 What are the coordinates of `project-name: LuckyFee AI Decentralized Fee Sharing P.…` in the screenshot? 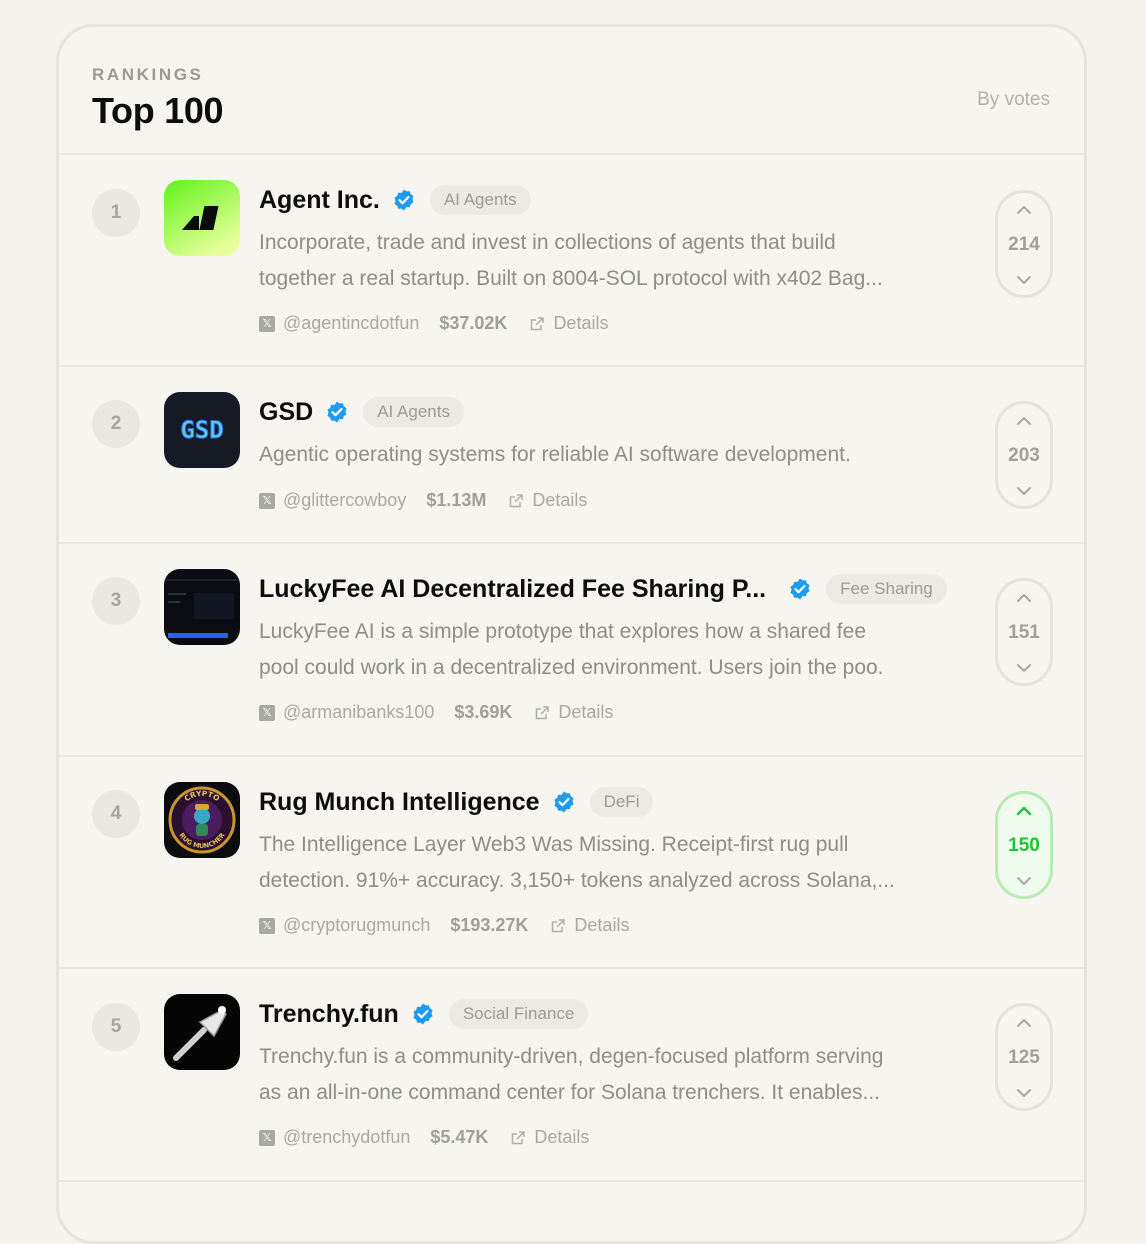 It's located at (512, 589).